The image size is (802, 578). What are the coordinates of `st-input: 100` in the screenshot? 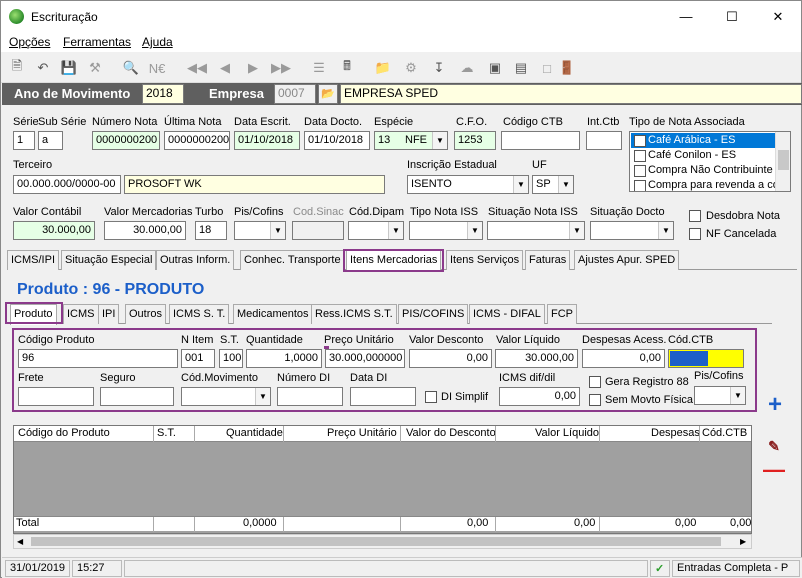 It's located at (231, 358).